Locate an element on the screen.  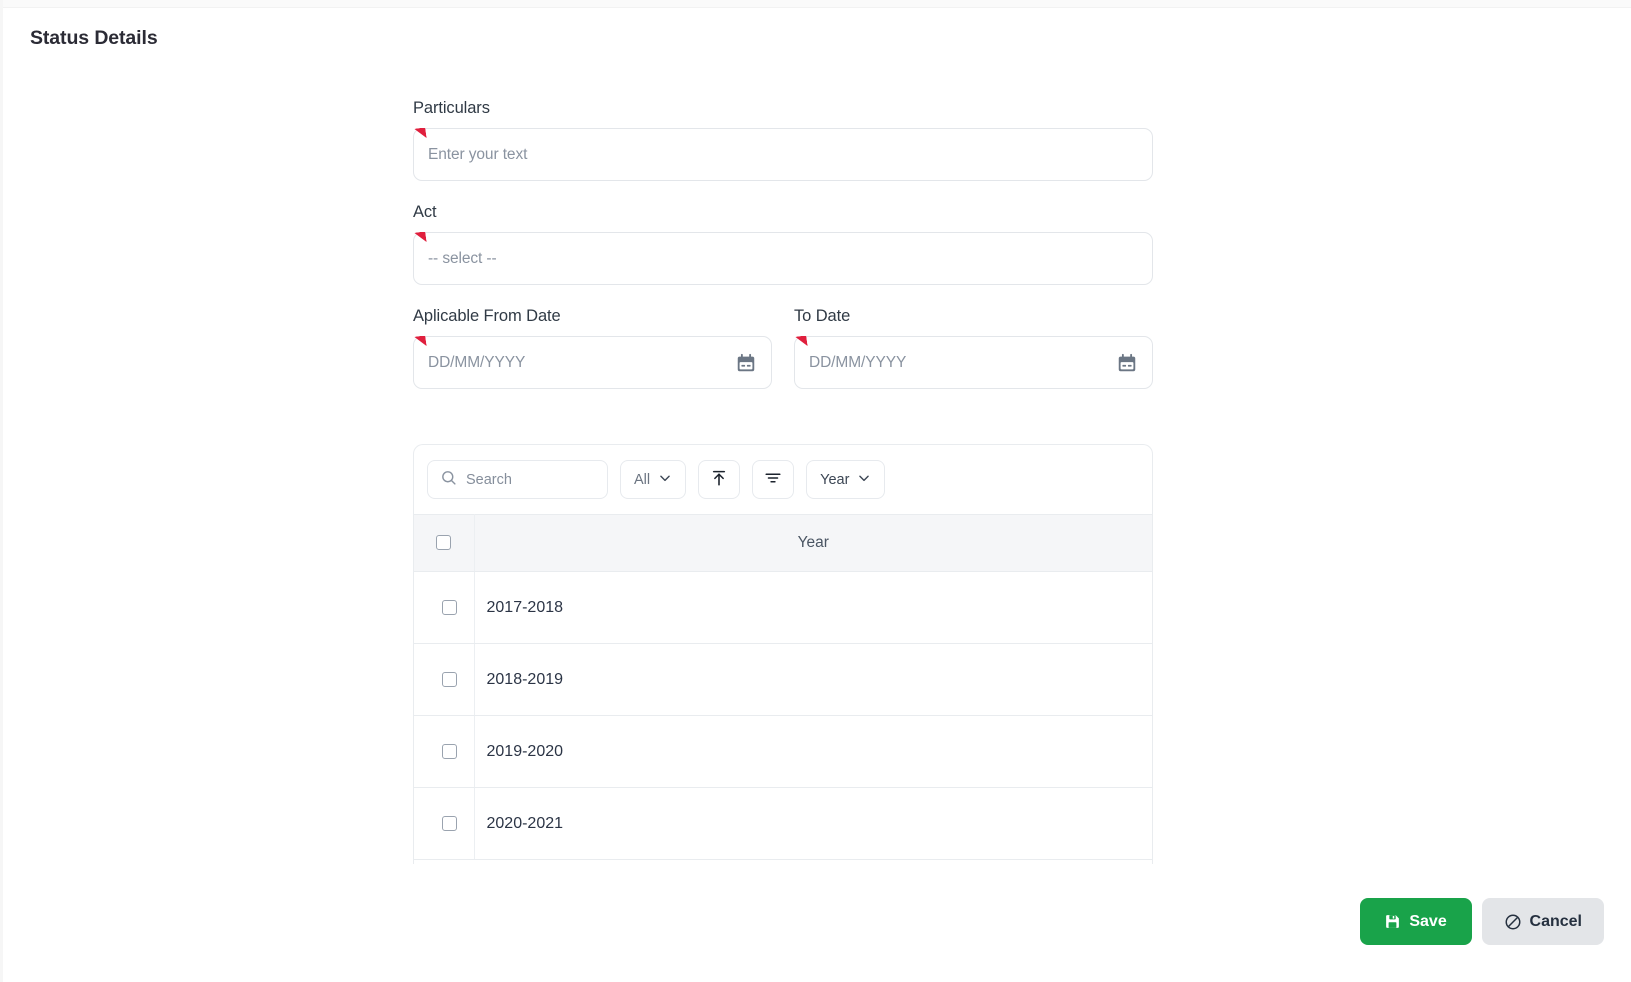
page-title: Status Details is located at coordinates (94, 38).